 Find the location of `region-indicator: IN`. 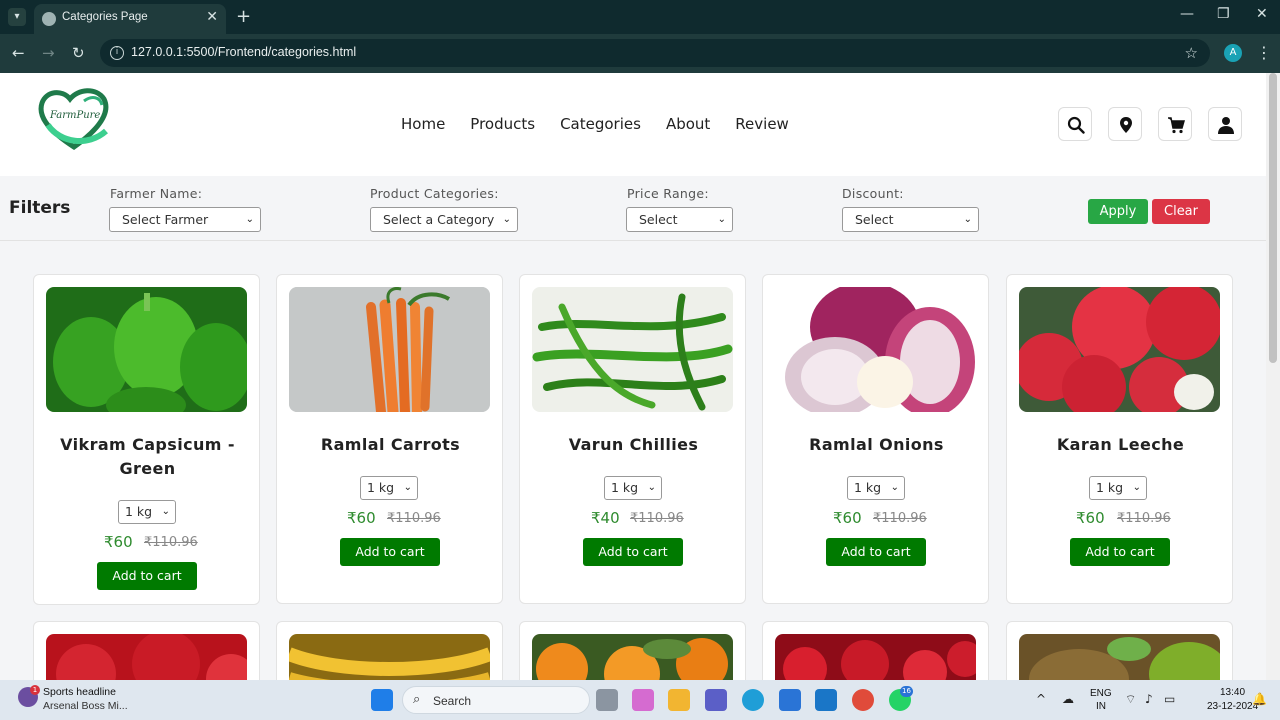

region-indicator: IN is located at coordinates (1101, 706).